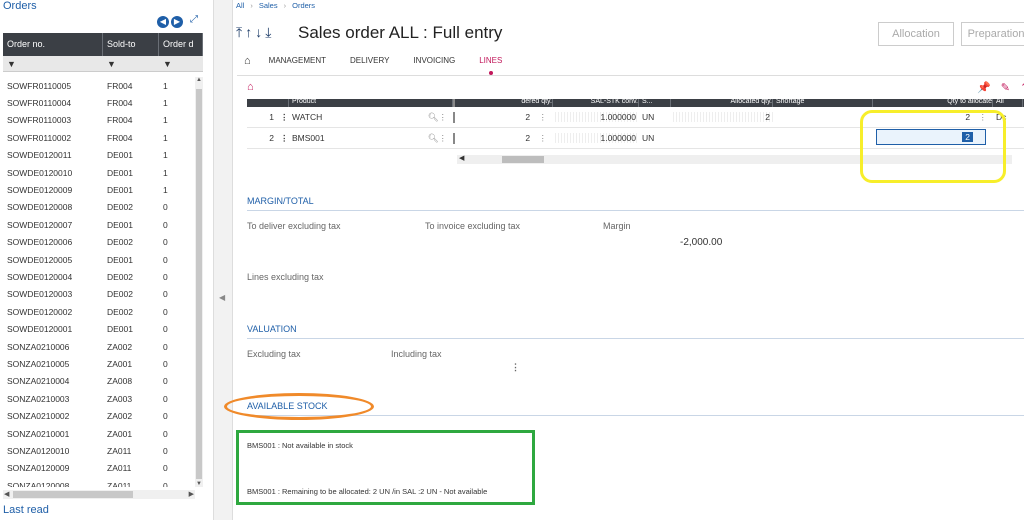 Image resolution: width=1024 pixels, height=520 pixels. Describe the element at coordinates (285, 277) in the screenshot. I see `lines-excl-tax-label: Lines excluding tax` at that location.